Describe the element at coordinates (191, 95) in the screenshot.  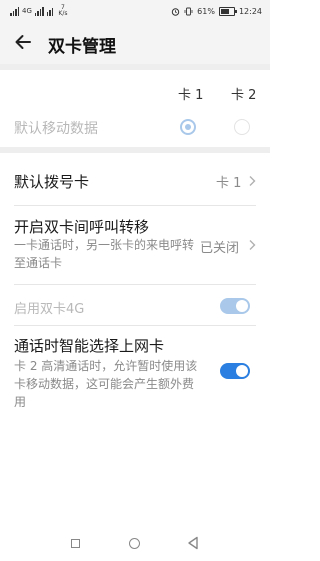
I see `sim-column-1: 卡 1` at that location.